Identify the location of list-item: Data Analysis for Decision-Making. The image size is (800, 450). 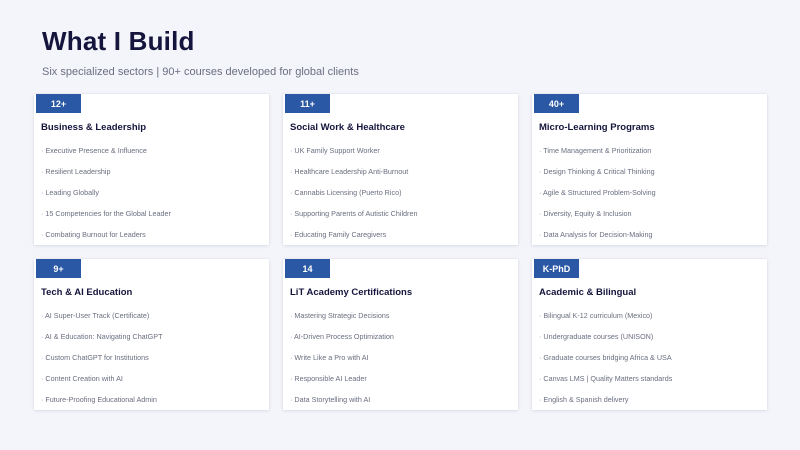
(597, 240).